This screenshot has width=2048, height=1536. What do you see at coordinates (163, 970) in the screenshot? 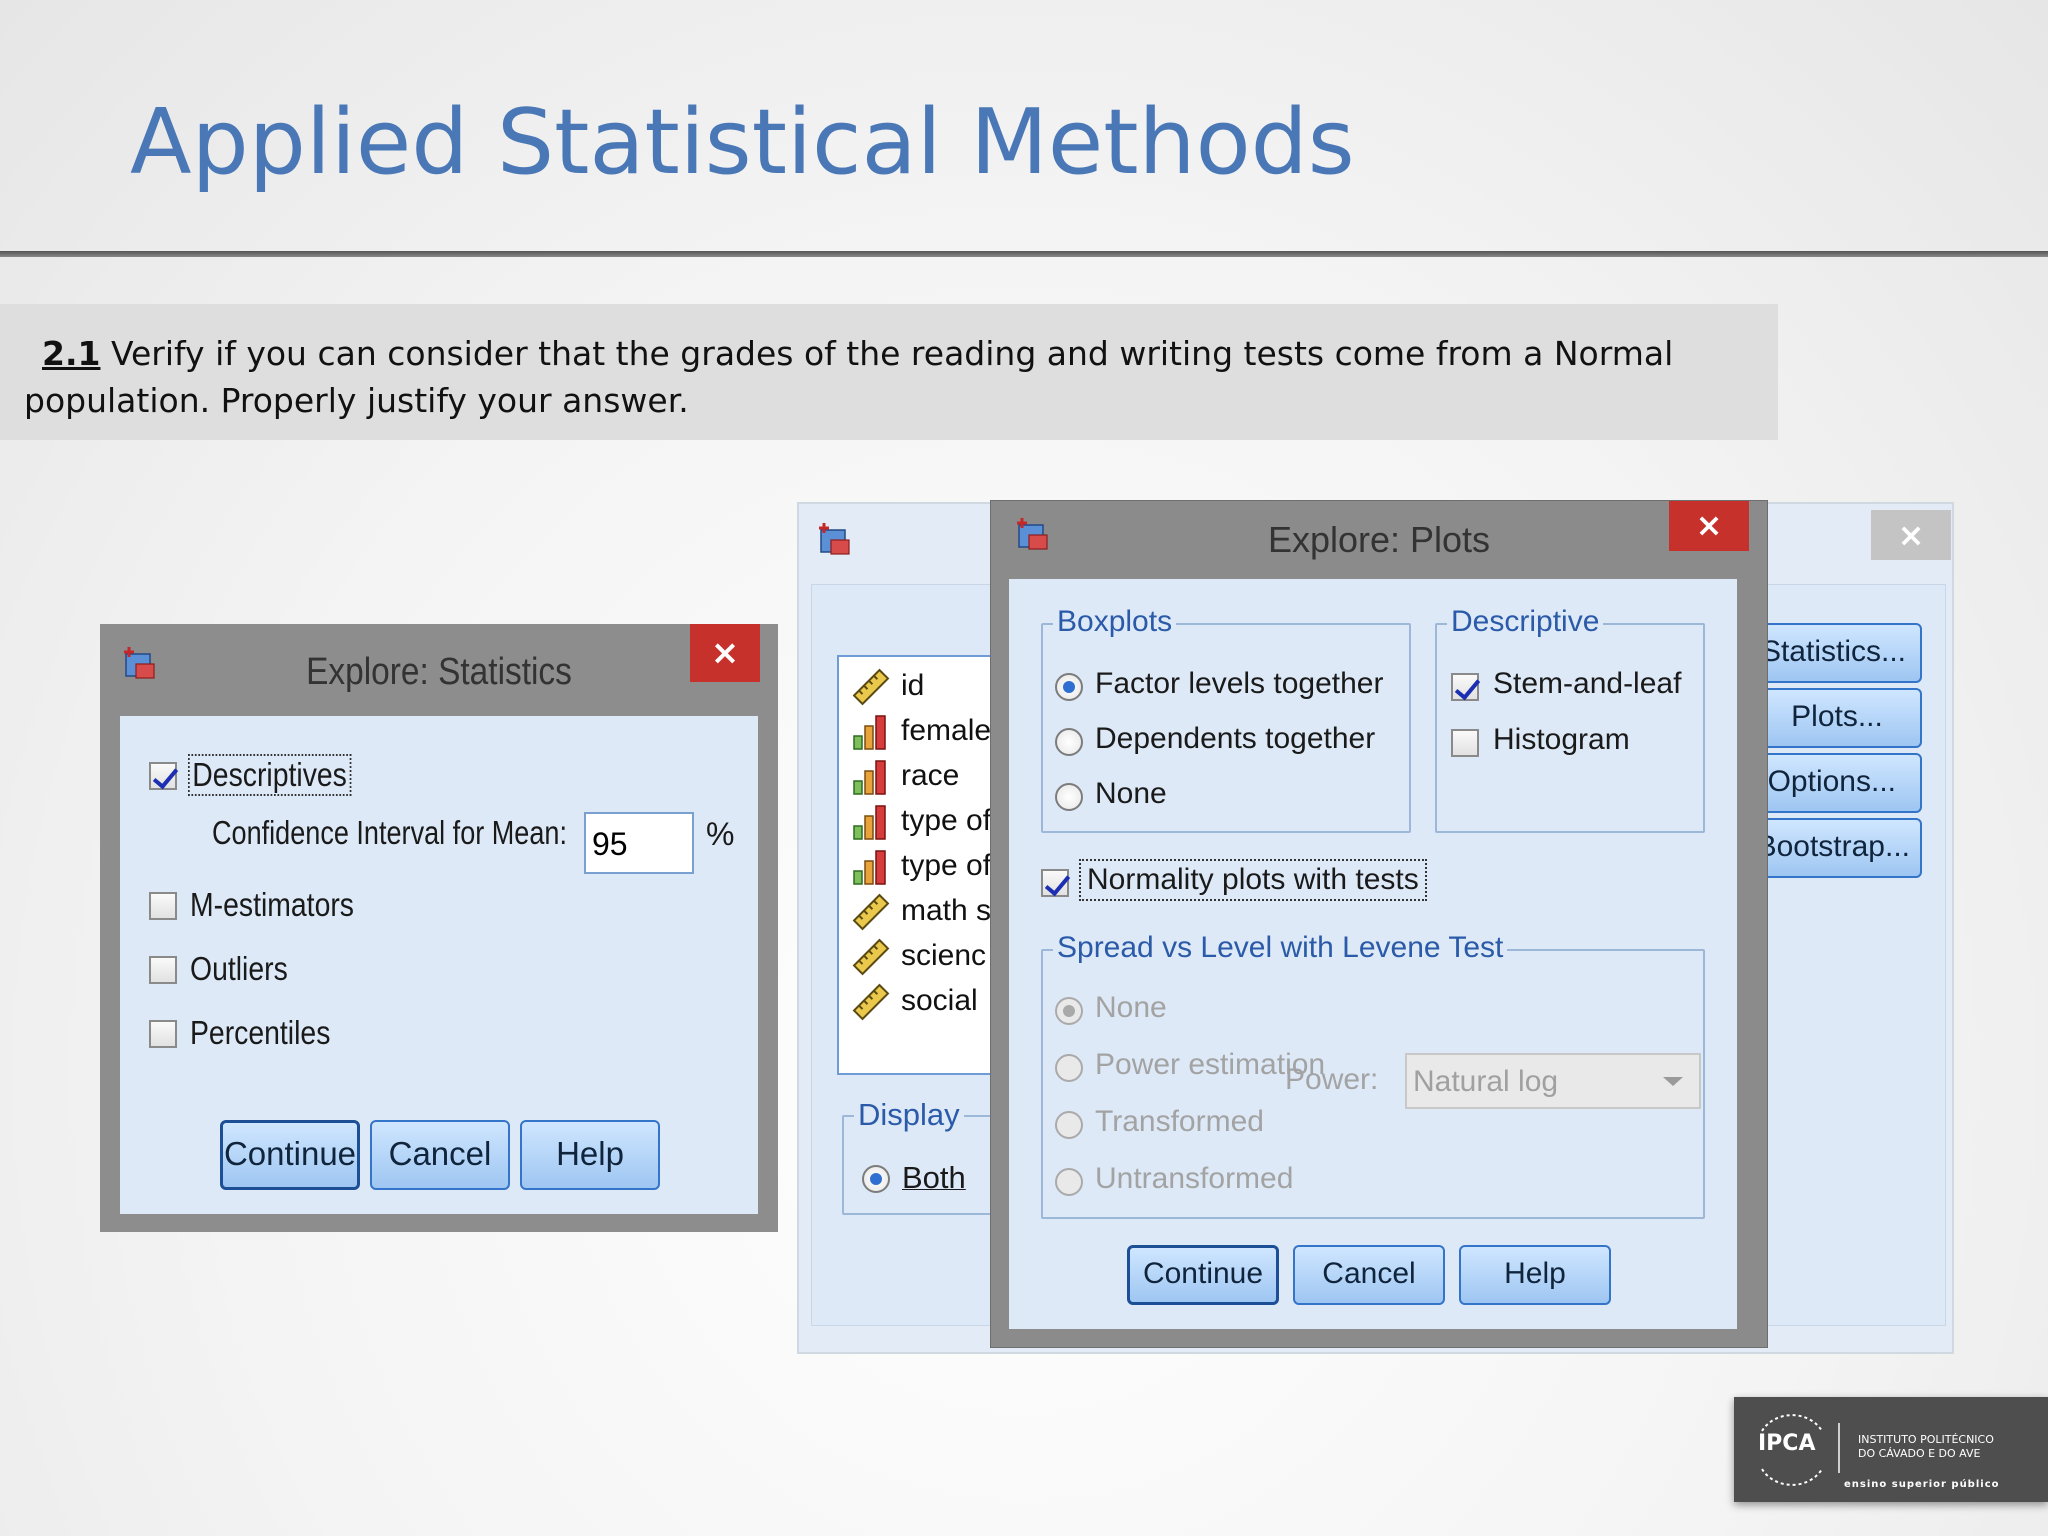
I see `outliers-checkbox` at bounding box center [163, 970].